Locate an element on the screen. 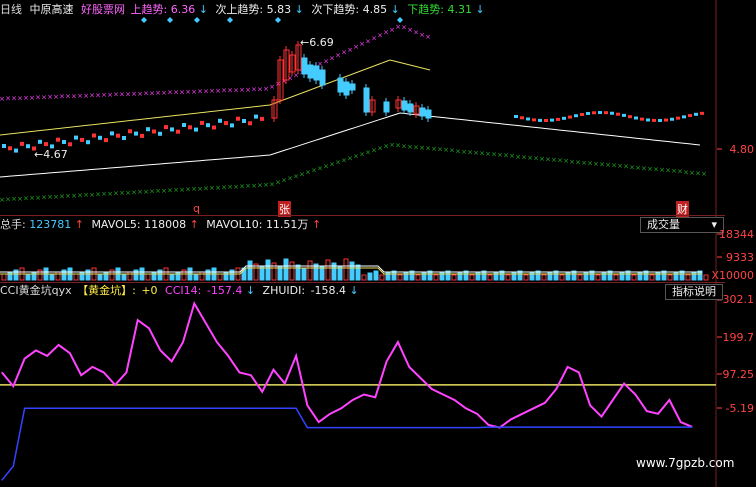  cci-axis-label-4: -5.19 is located at coordinates (739, 408).